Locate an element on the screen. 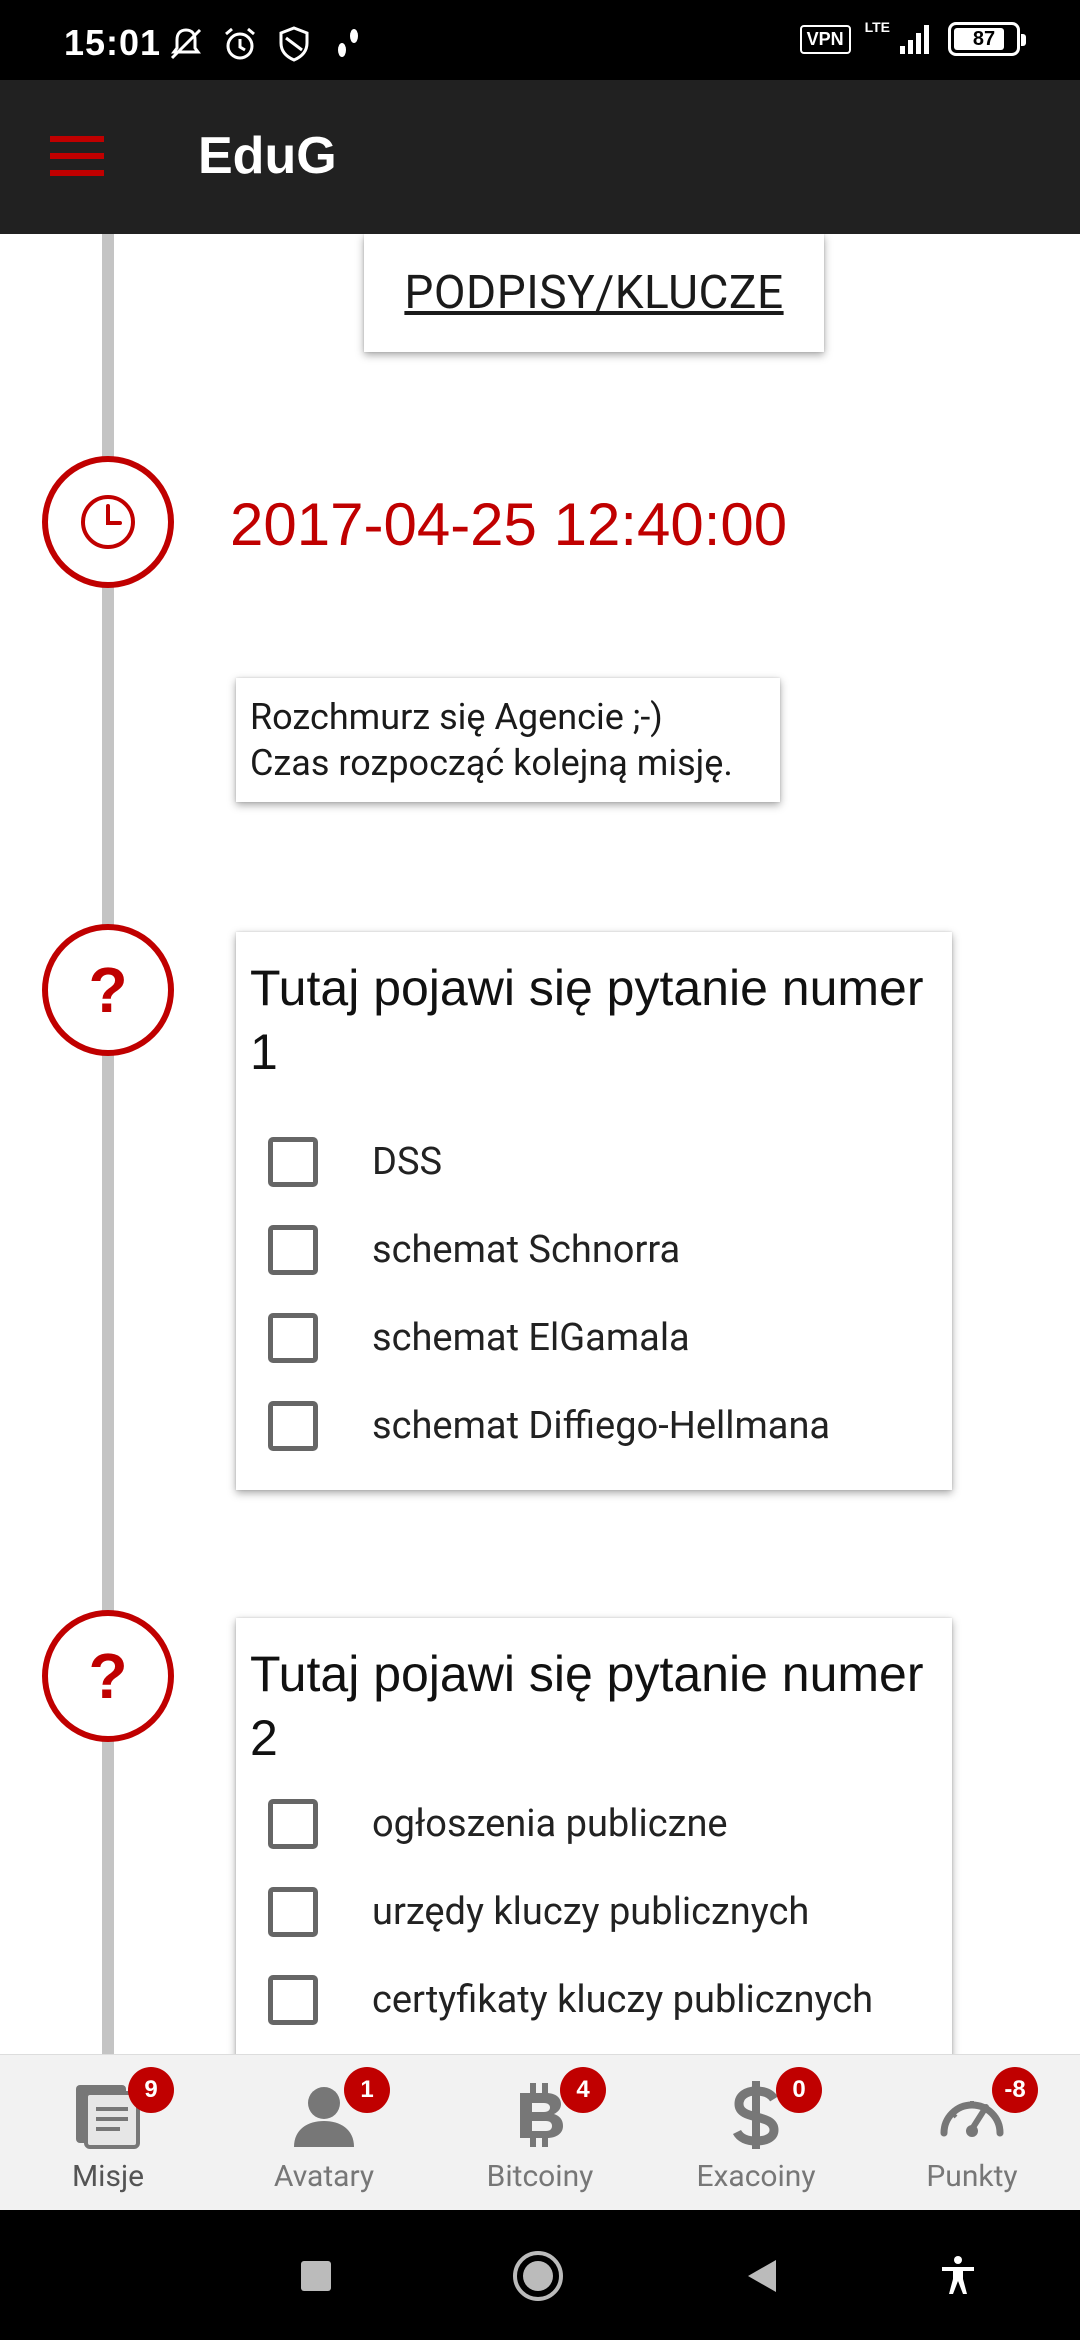 Image resolution: width=1080 pixels, height=2340 pixels. accessibility-button is located at coordinates (958, 2276).